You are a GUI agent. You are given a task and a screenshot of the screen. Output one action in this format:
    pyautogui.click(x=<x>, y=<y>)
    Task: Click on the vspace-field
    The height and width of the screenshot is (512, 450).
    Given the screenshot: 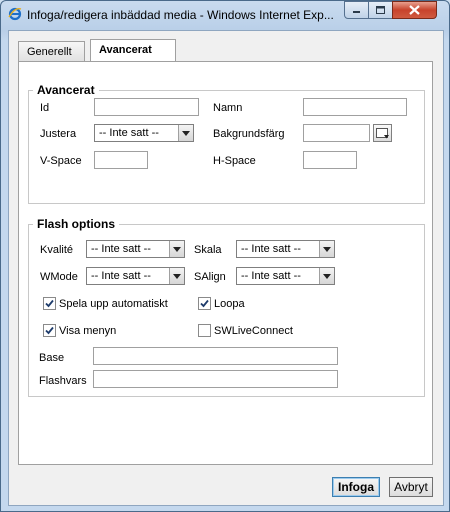 What is the action you would take?
    pyautogui.click(x=121, y=160)
    